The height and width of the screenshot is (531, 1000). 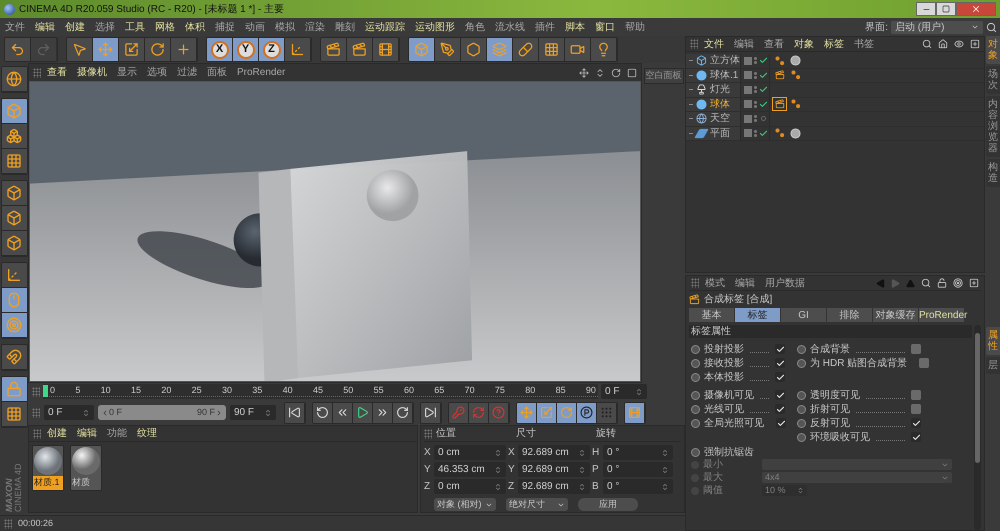 What do you see at coordinates (162, 412) in the screenshot?
I see `frame-range-slider: 0 F 90 F` at bounding box center [162, 412].